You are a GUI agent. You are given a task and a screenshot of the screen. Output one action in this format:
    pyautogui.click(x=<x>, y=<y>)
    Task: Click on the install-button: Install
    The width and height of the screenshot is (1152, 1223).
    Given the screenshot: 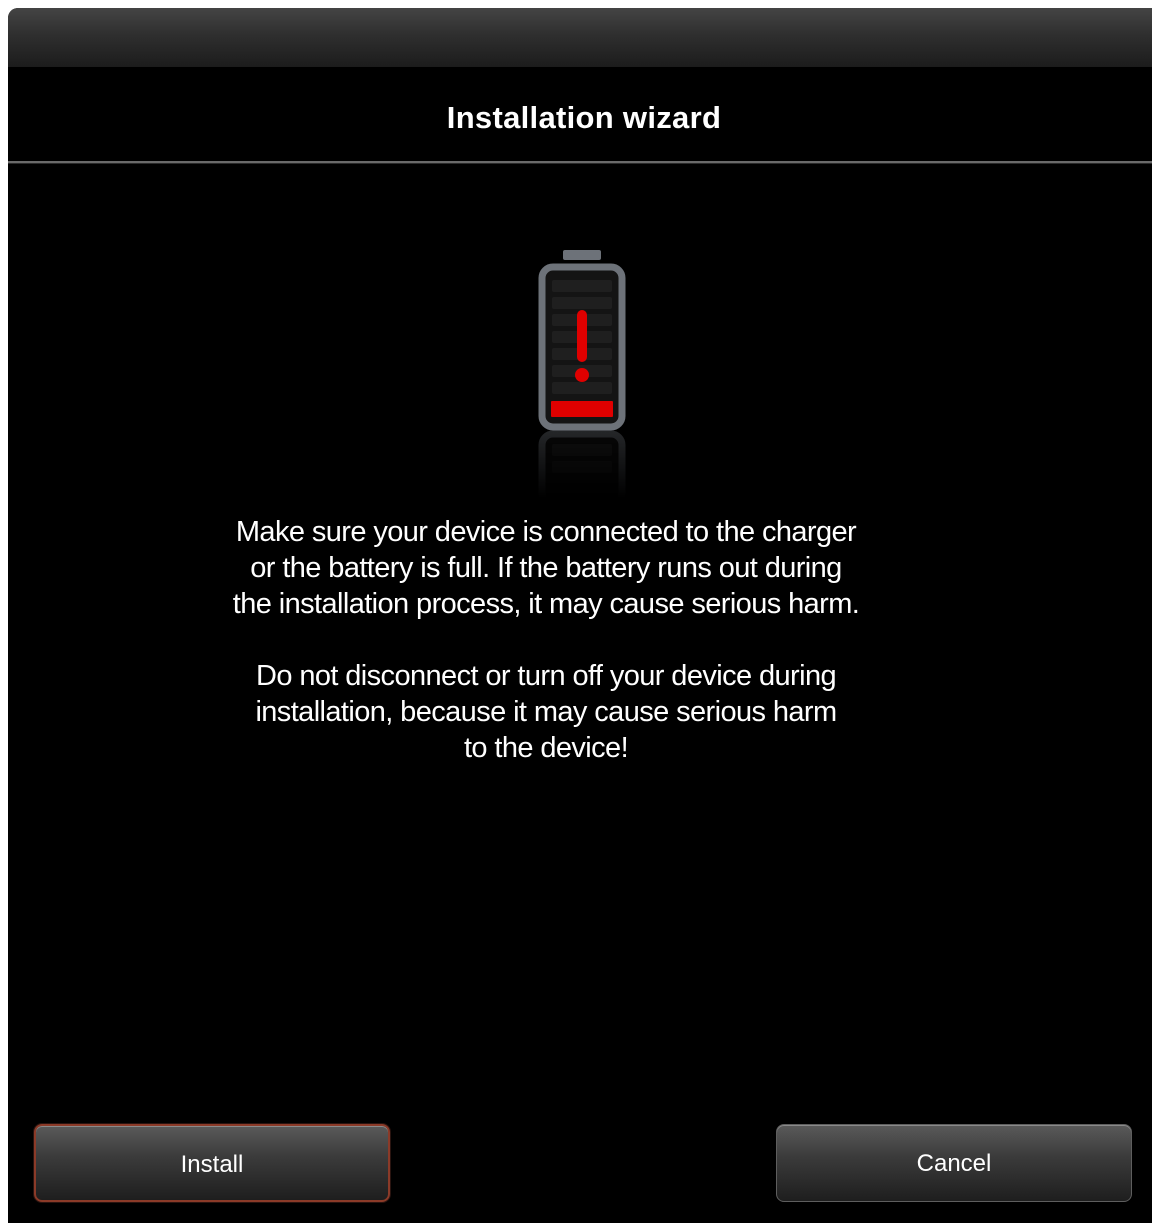 What is the action you would take?
    pyautogui.click(x=212, y=1163)
    